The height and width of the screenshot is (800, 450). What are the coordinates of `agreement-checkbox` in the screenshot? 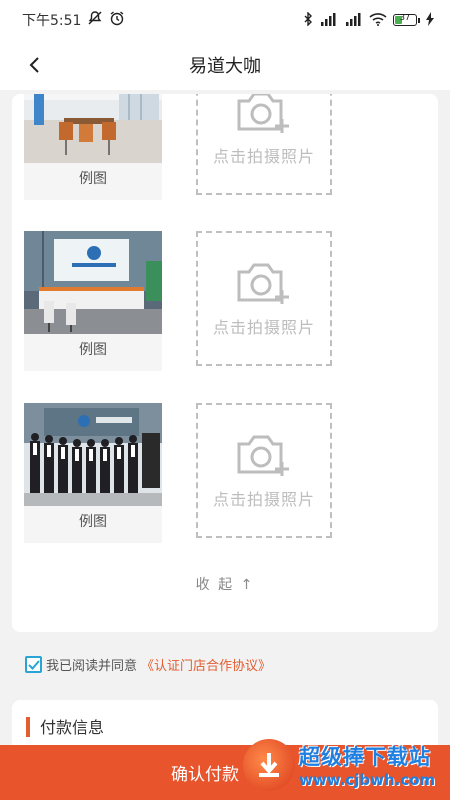 It's located at (33, 664).